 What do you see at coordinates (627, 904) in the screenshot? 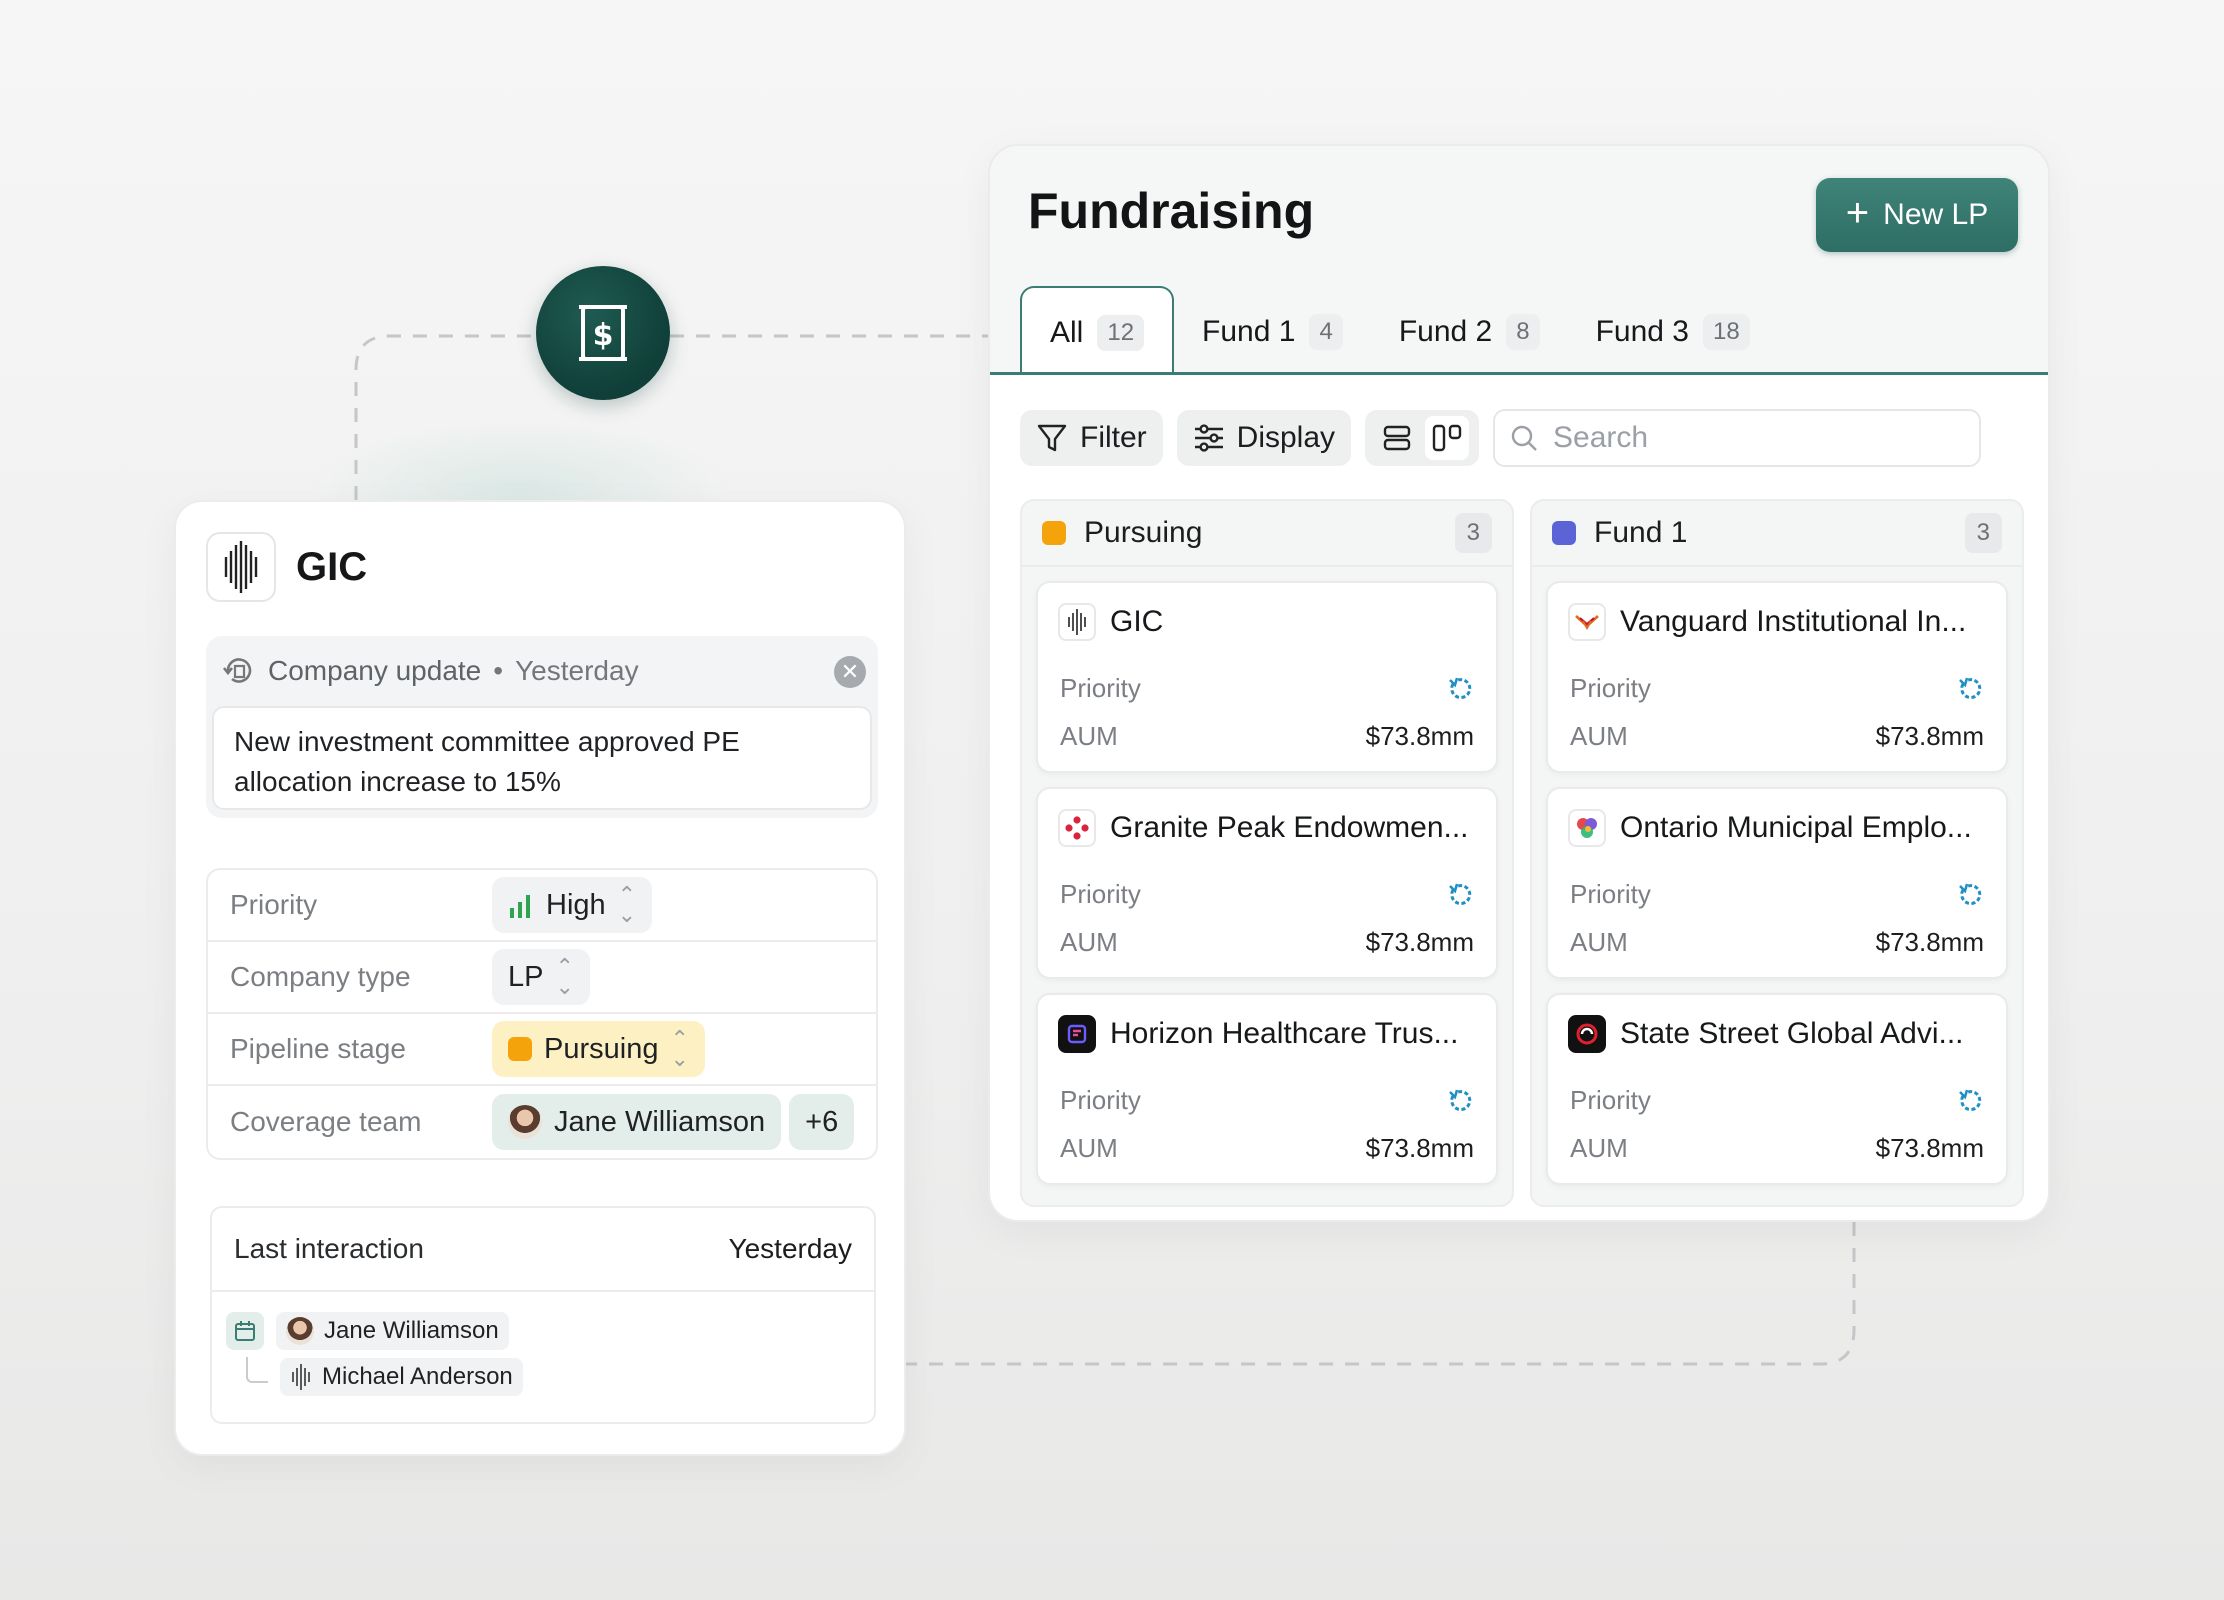
I see `chevron-updown-icon: ⌃ ⌄` at bounding box center [627, 904].